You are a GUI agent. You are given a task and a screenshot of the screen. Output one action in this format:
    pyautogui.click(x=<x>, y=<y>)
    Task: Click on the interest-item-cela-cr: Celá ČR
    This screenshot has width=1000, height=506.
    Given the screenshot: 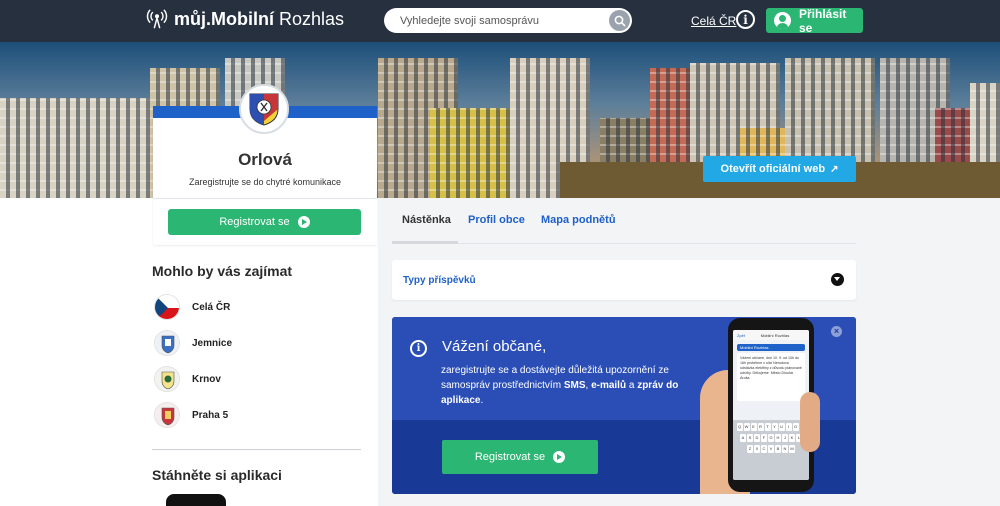 What is the action you would take?
    pyautogui.click(x=254, y=307)
    